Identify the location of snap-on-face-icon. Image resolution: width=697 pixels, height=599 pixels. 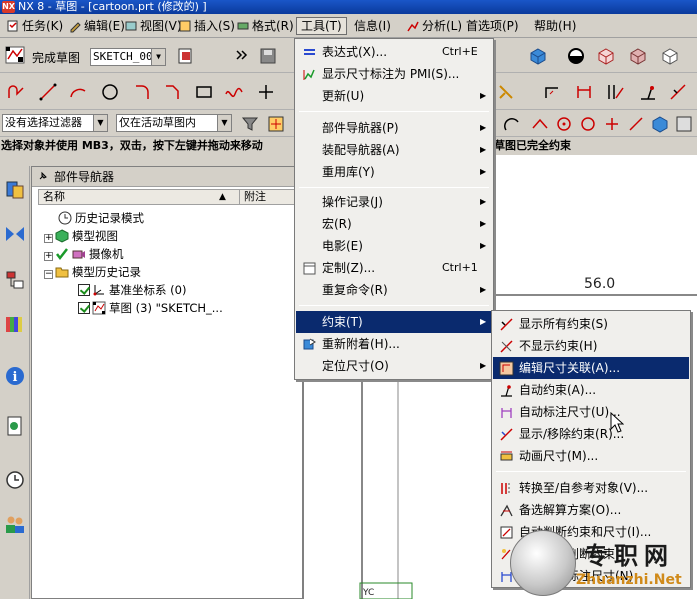
(660, 124).